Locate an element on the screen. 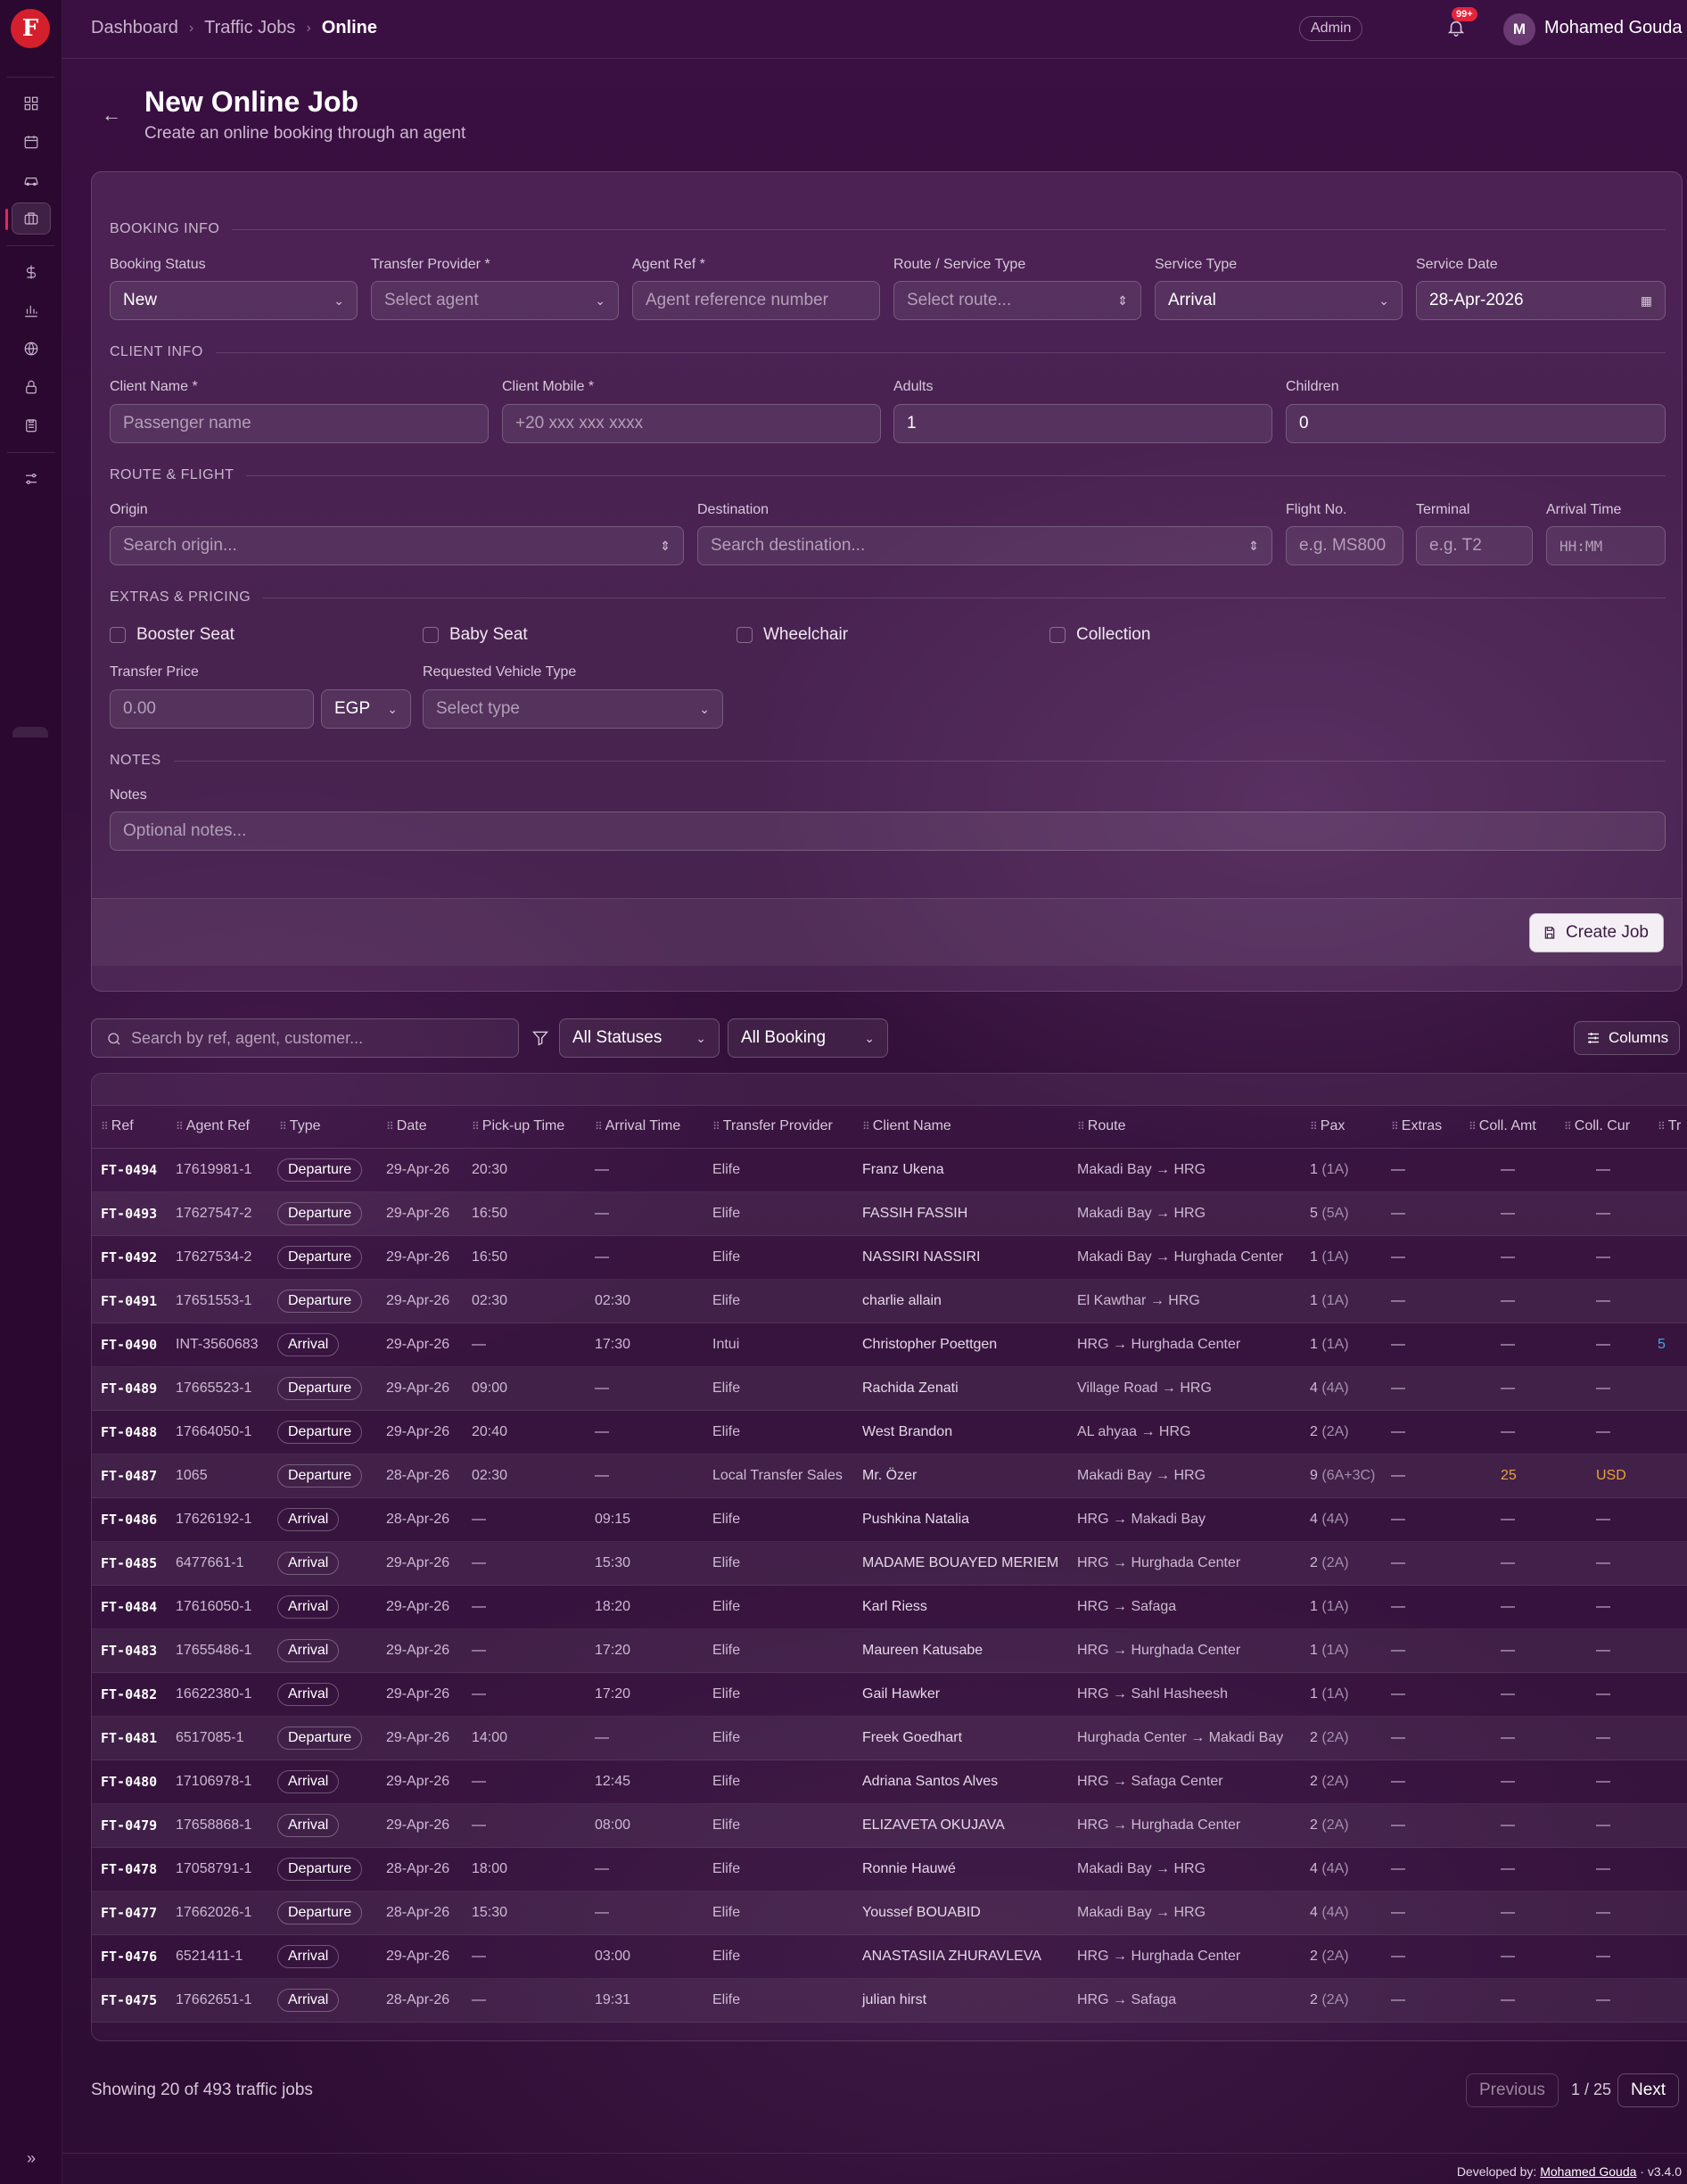  previous-page-button: Previous is located at coordinates (1513, 2090).